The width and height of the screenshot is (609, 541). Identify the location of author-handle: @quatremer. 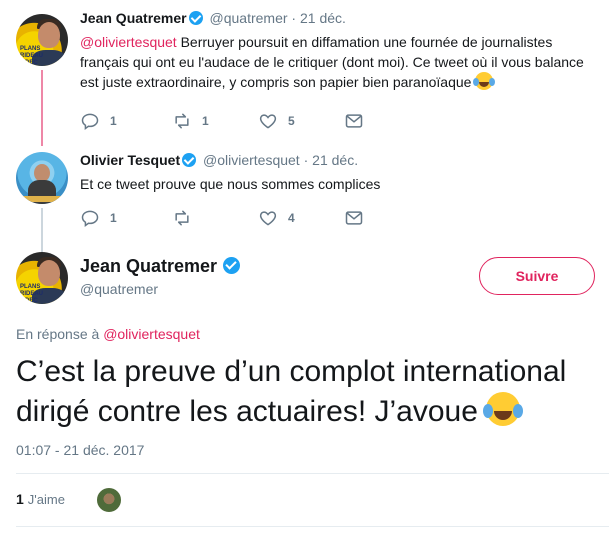
(249, 18).